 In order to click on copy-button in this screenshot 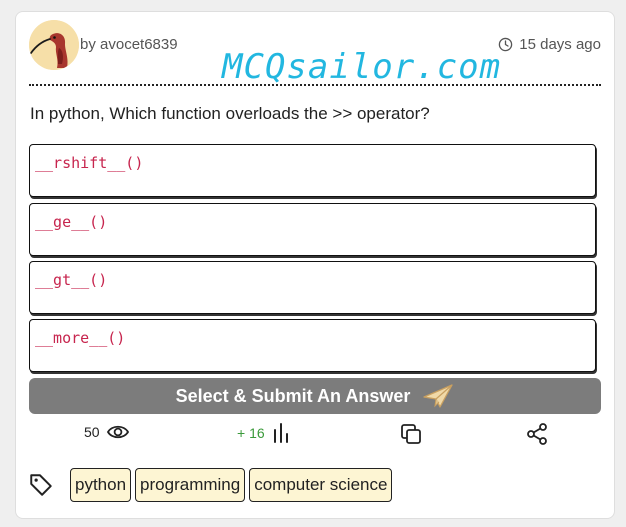, I will do `click(411, 434)`.